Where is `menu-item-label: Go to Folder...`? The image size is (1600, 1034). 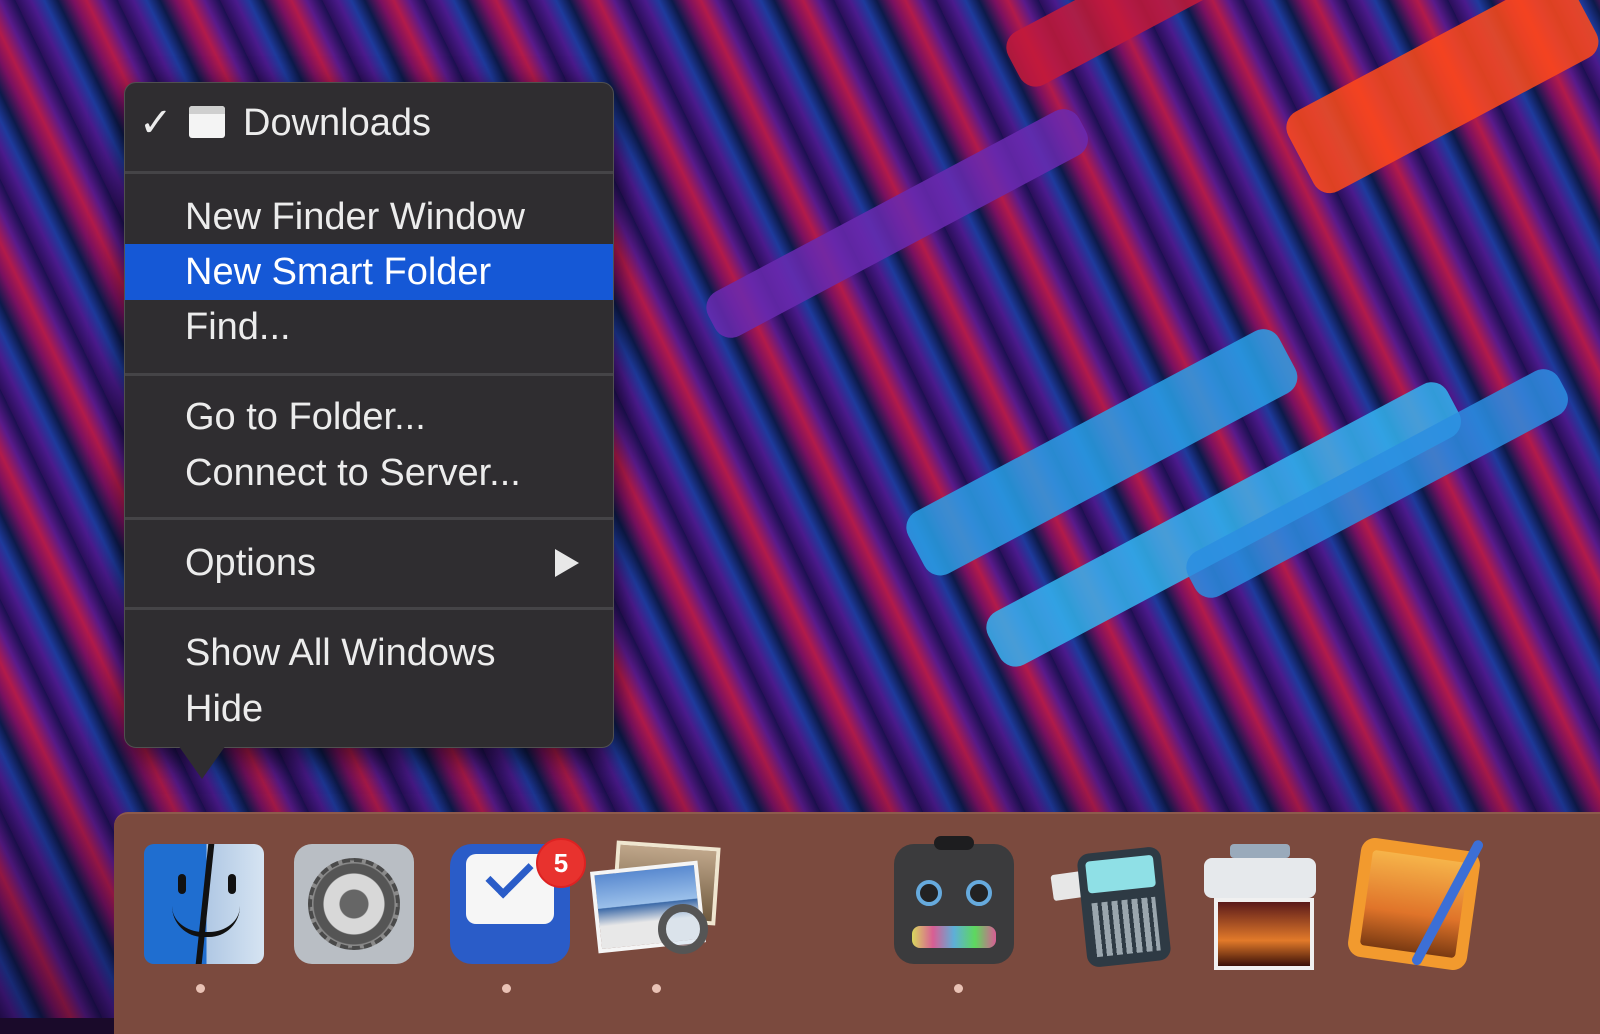
menu-item-label: Go to Folder... is located at coordinates (305, 417).